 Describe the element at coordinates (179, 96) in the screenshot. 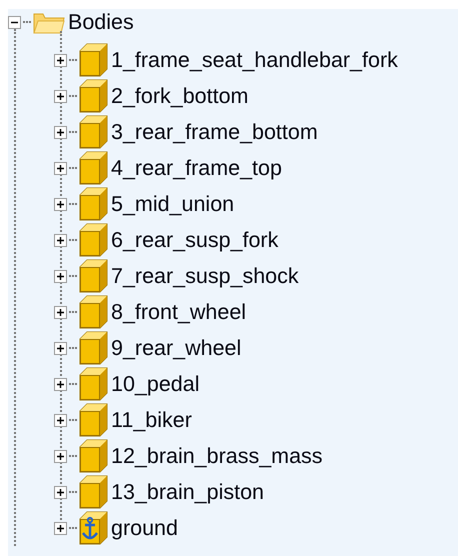

I see `tree-item: 2_fork_bottom` at that location.